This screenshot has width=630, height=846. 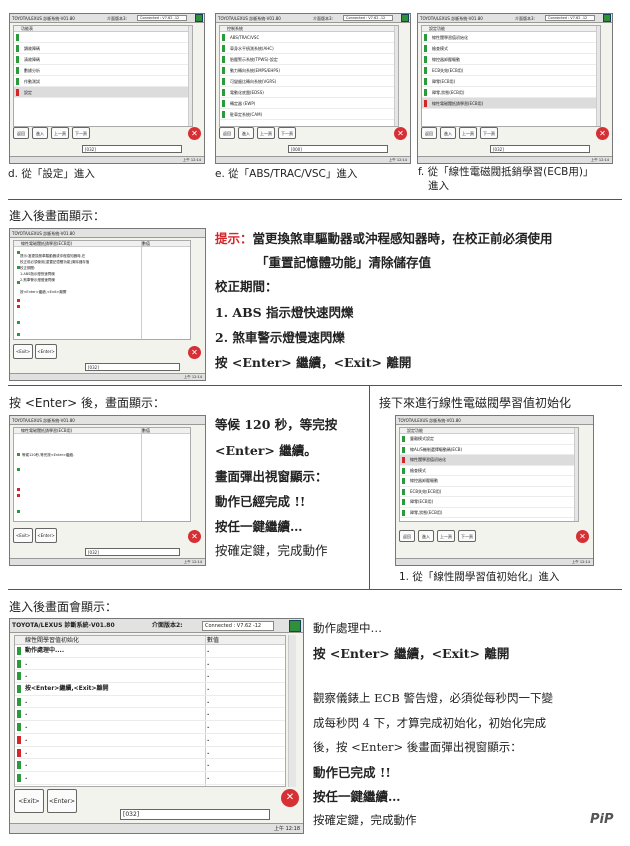 I want to click on section3b-heading: 接下來進行線性電磁閥學習值初始化, so click(x=475, y=403).